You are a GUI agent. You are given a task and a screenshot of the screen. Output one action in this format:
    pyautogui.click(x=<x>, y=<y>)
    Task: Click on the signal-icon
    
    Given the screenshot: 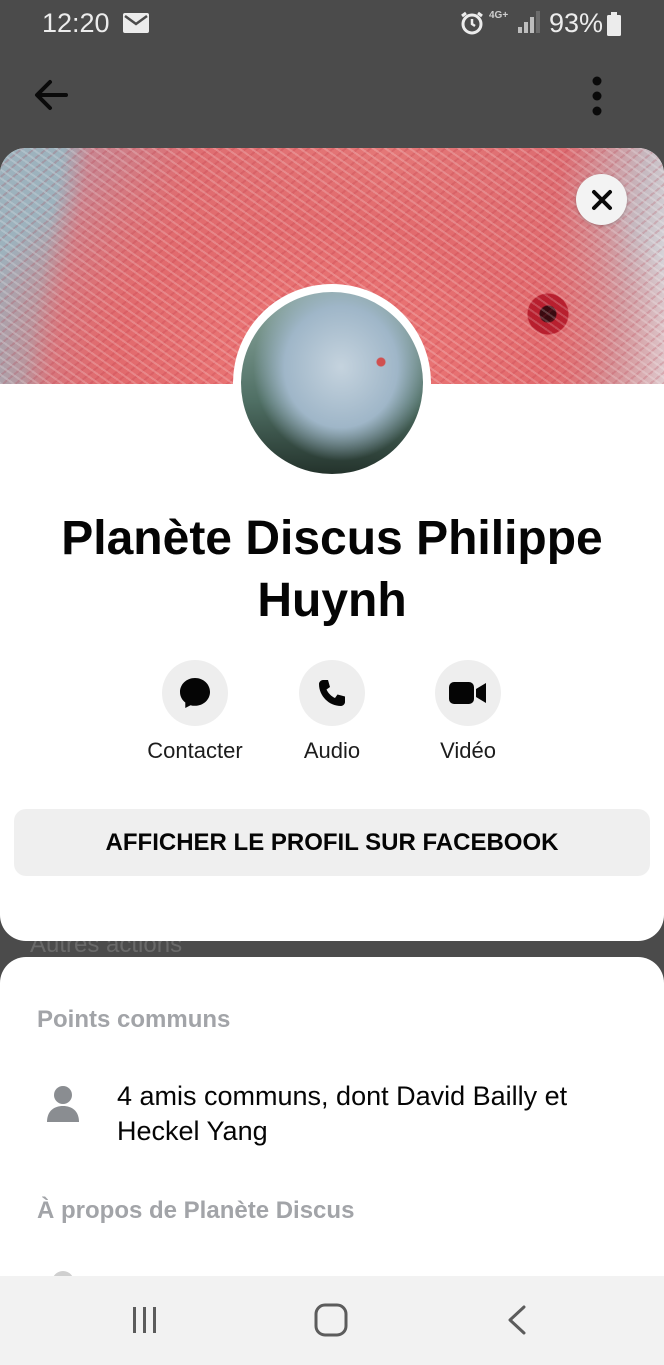 What is the action you would take?
    pyautogui.click(x=529, y=22)
    